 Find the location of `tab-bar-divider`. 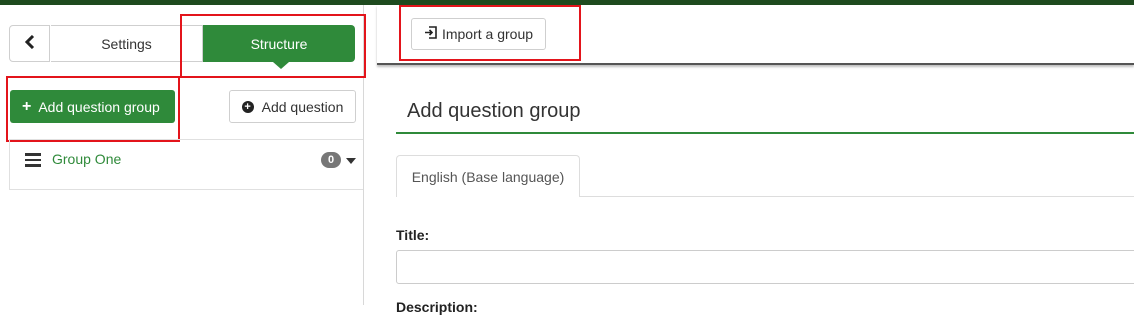

tab-bar-divider is located at coordinates (857, 196).